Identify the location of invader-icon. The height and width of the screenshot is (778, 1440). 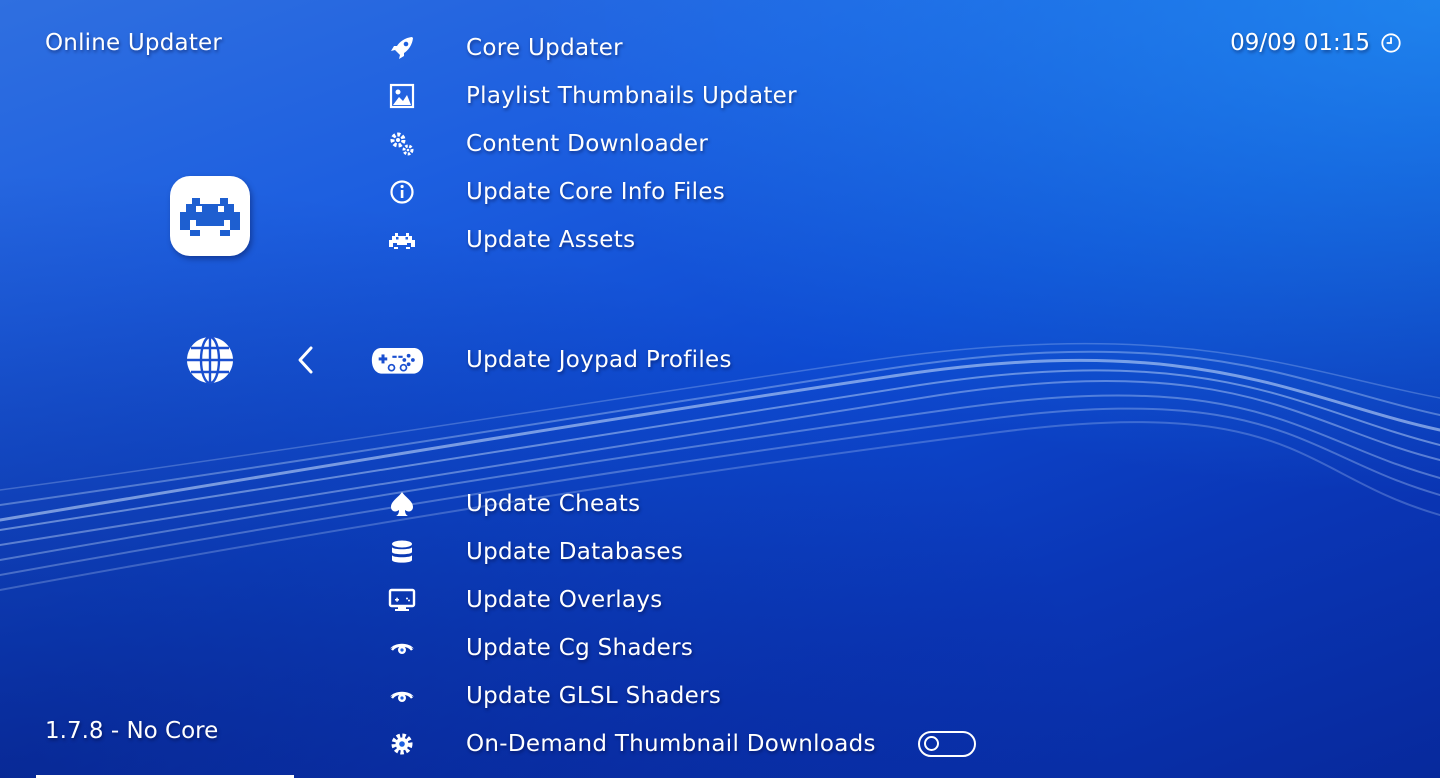
(402, 240).